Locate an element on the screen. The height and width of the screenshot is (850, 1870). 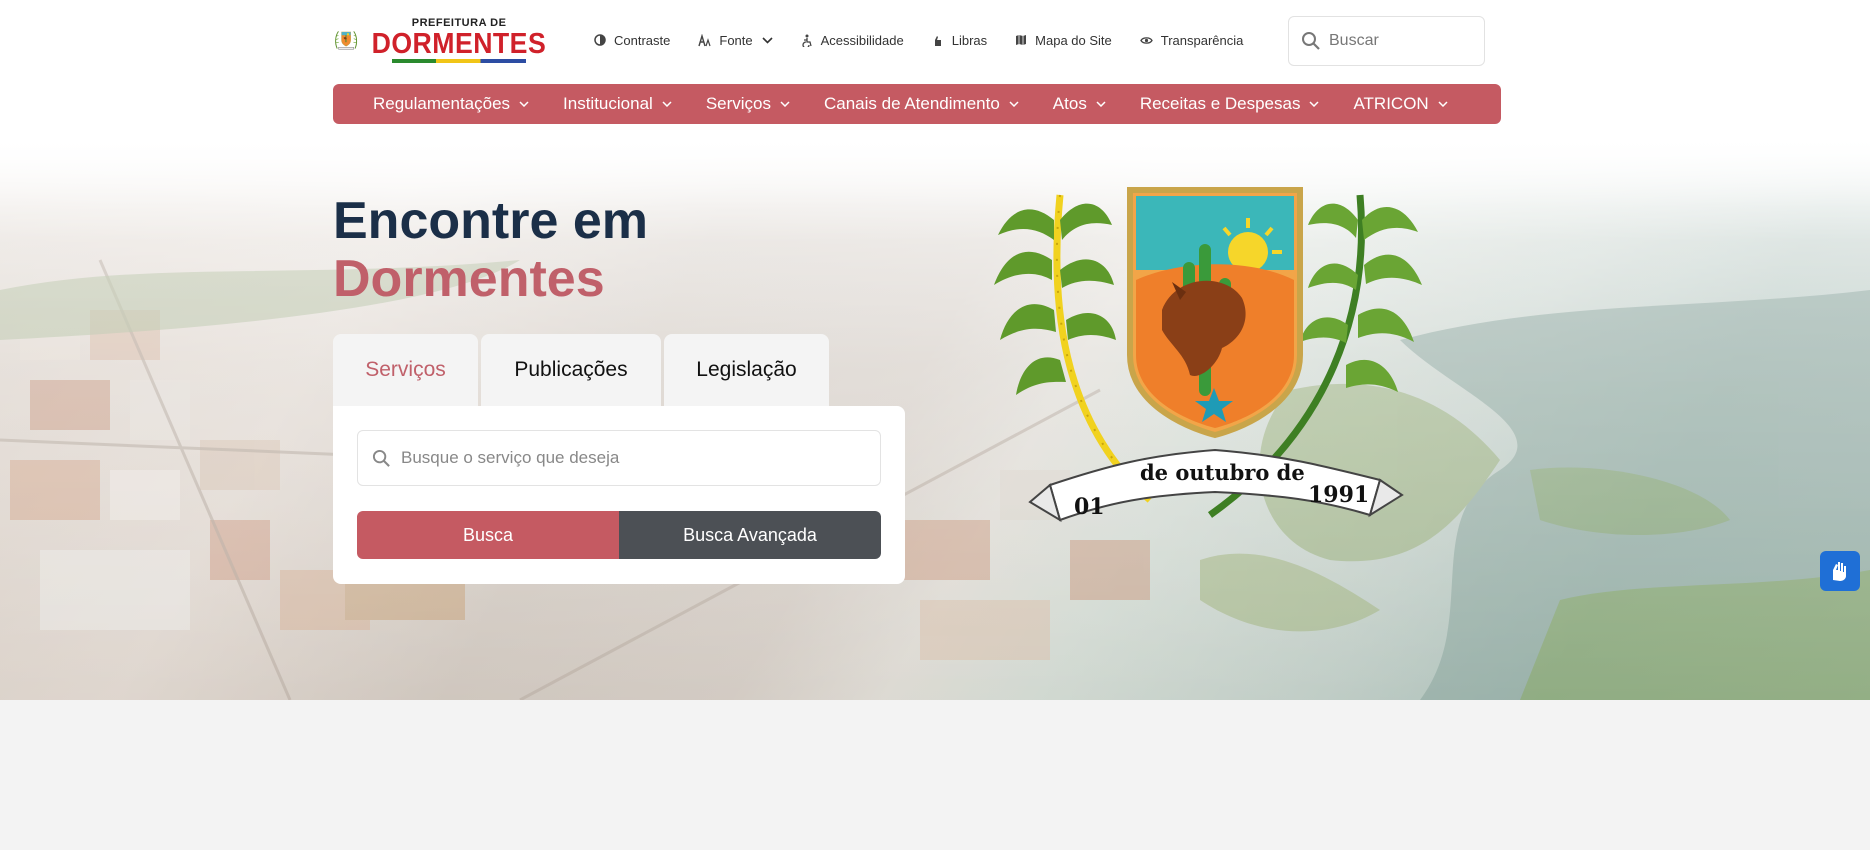
nav-item-label: ATRICON is located at coordinates (1391, 103).